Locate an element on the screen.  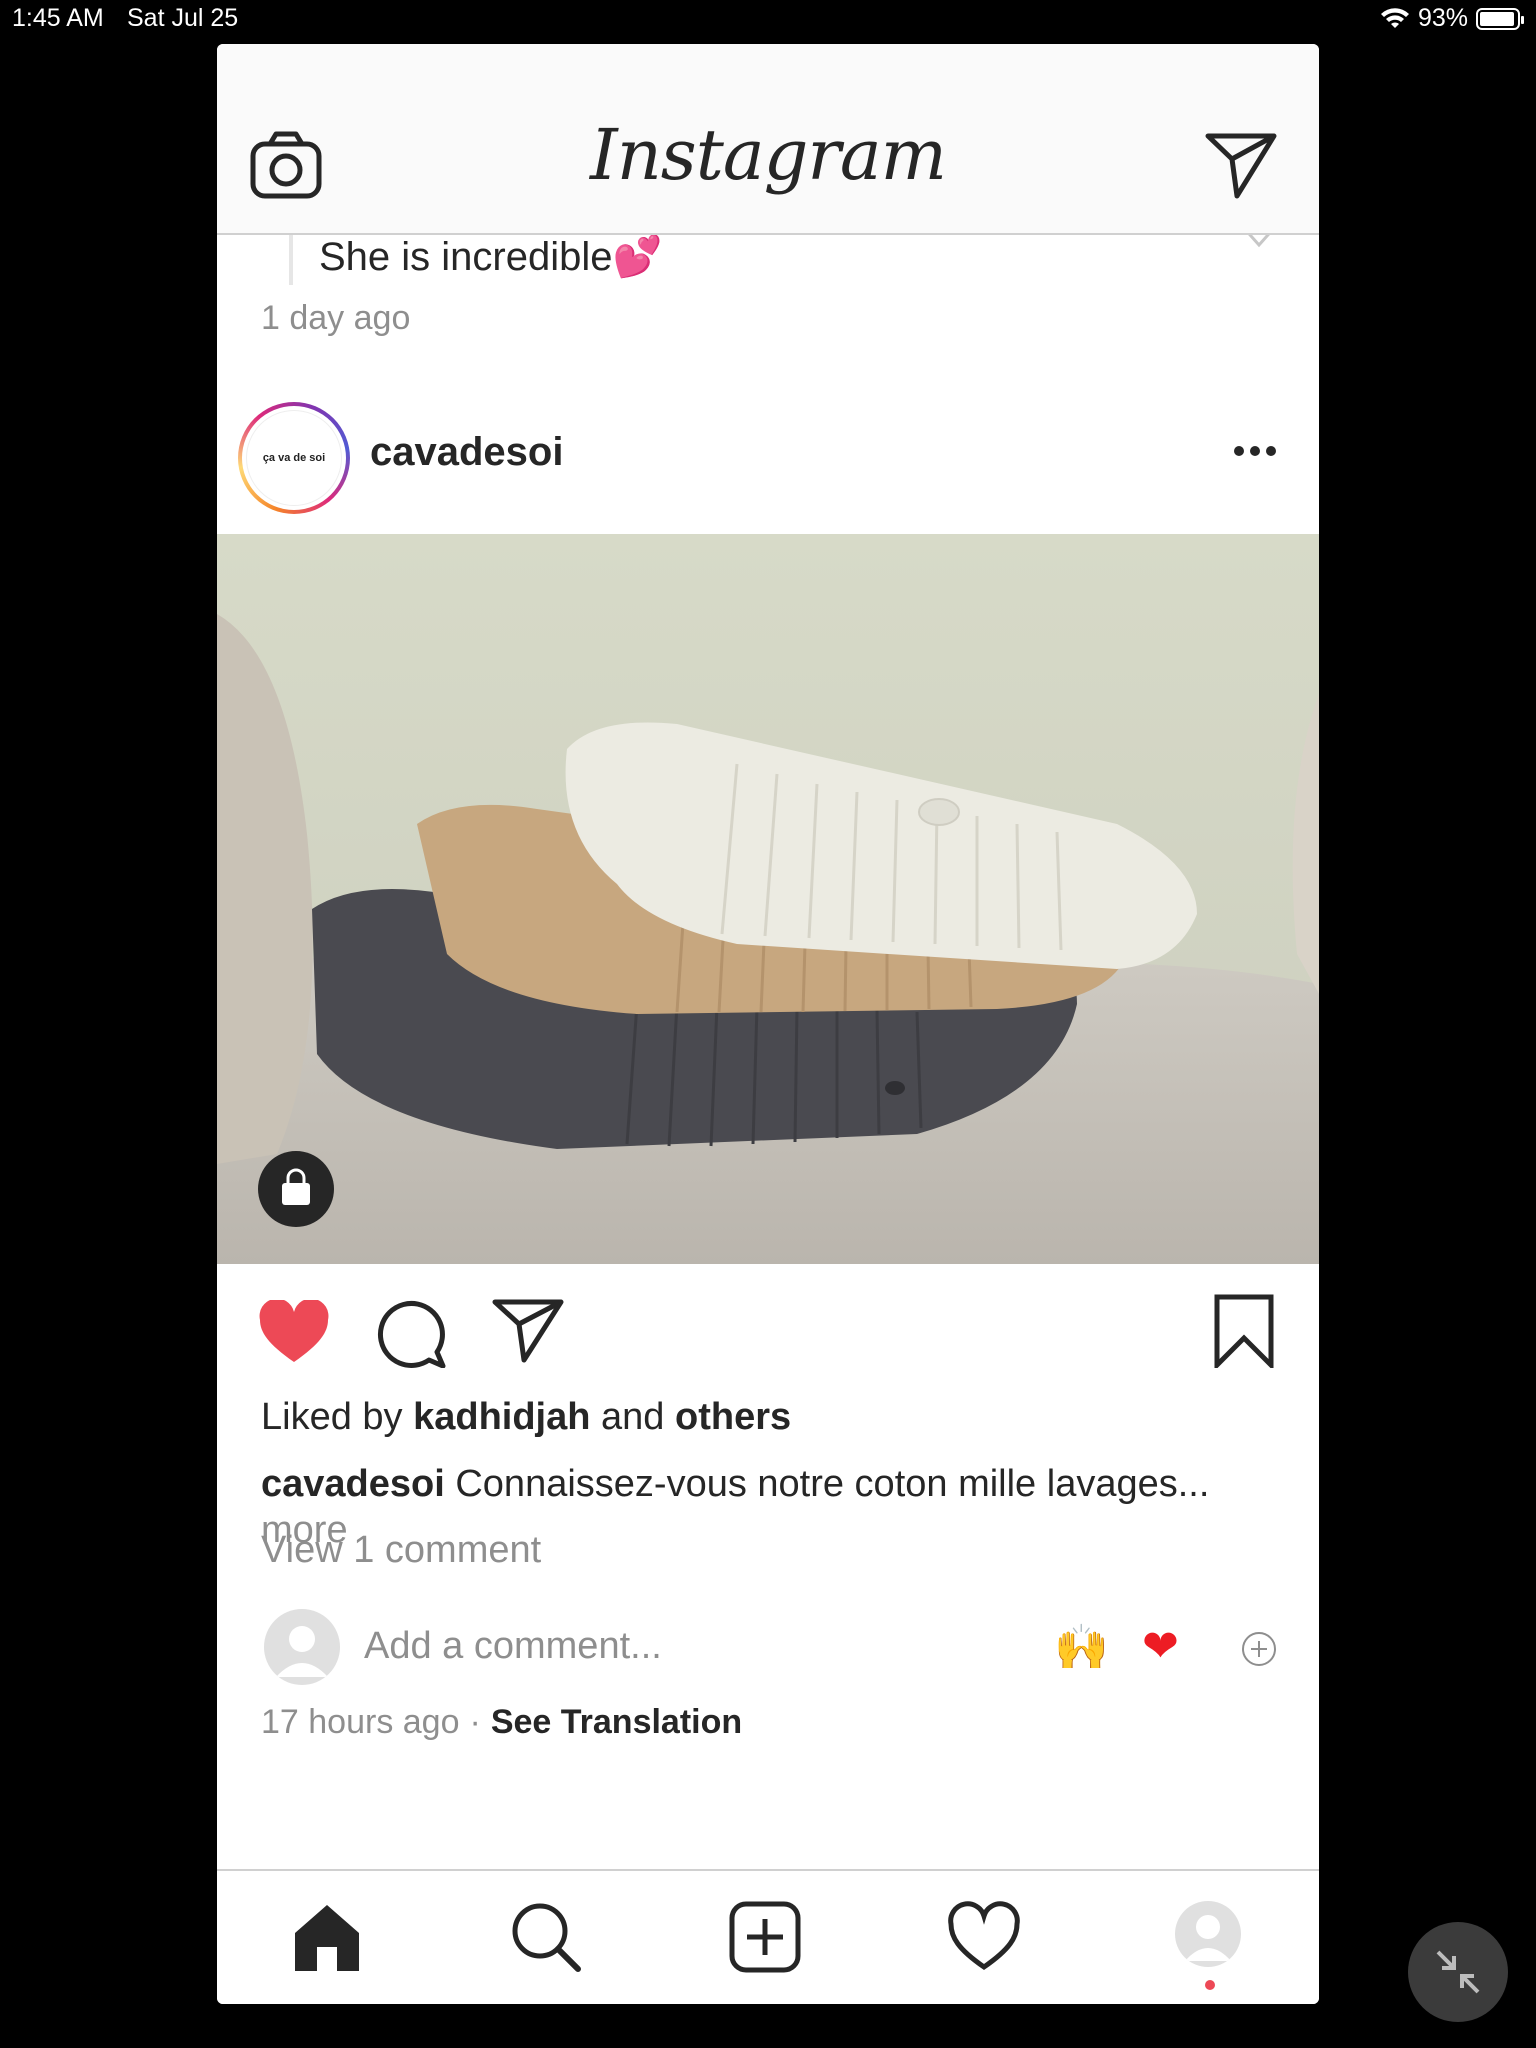
top-navigation: Instagram is located at coordinates (768, 139).